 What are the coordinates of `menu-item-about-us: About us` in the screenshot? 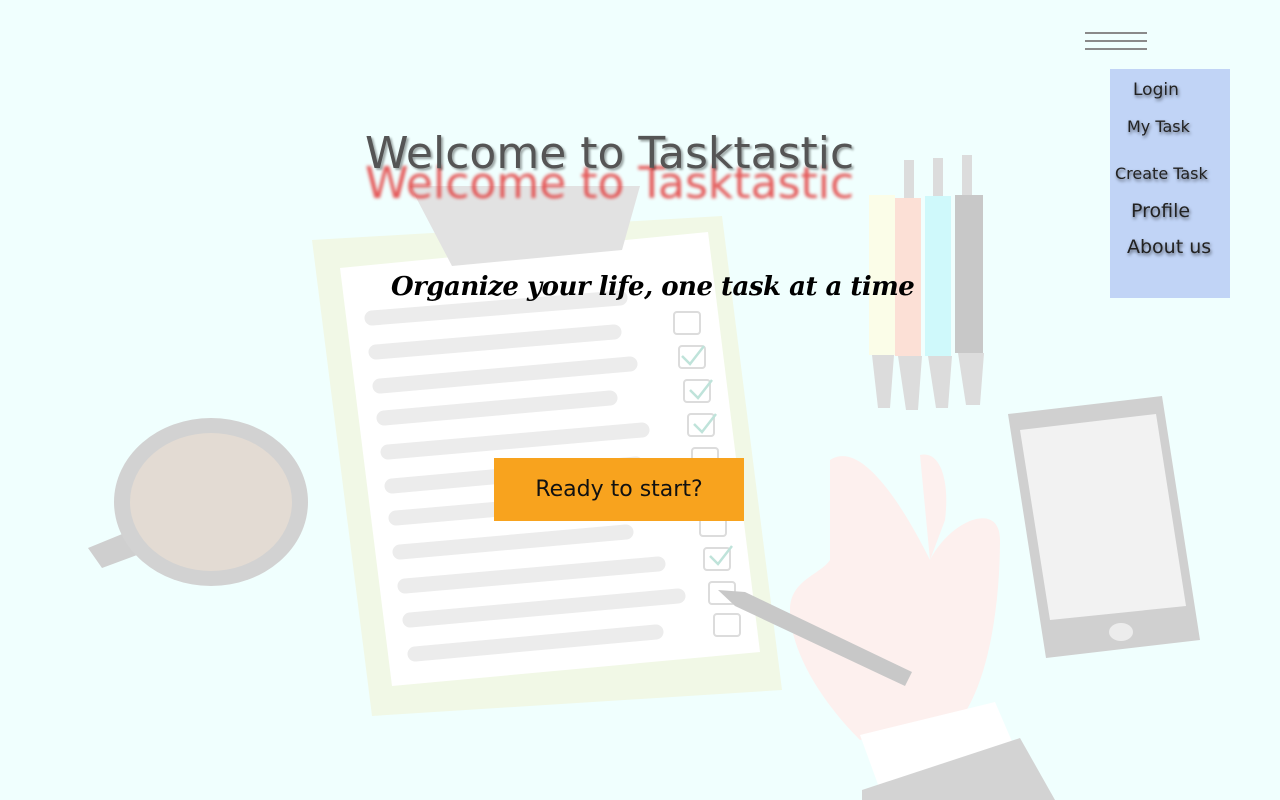 It's located at (1169, 247).